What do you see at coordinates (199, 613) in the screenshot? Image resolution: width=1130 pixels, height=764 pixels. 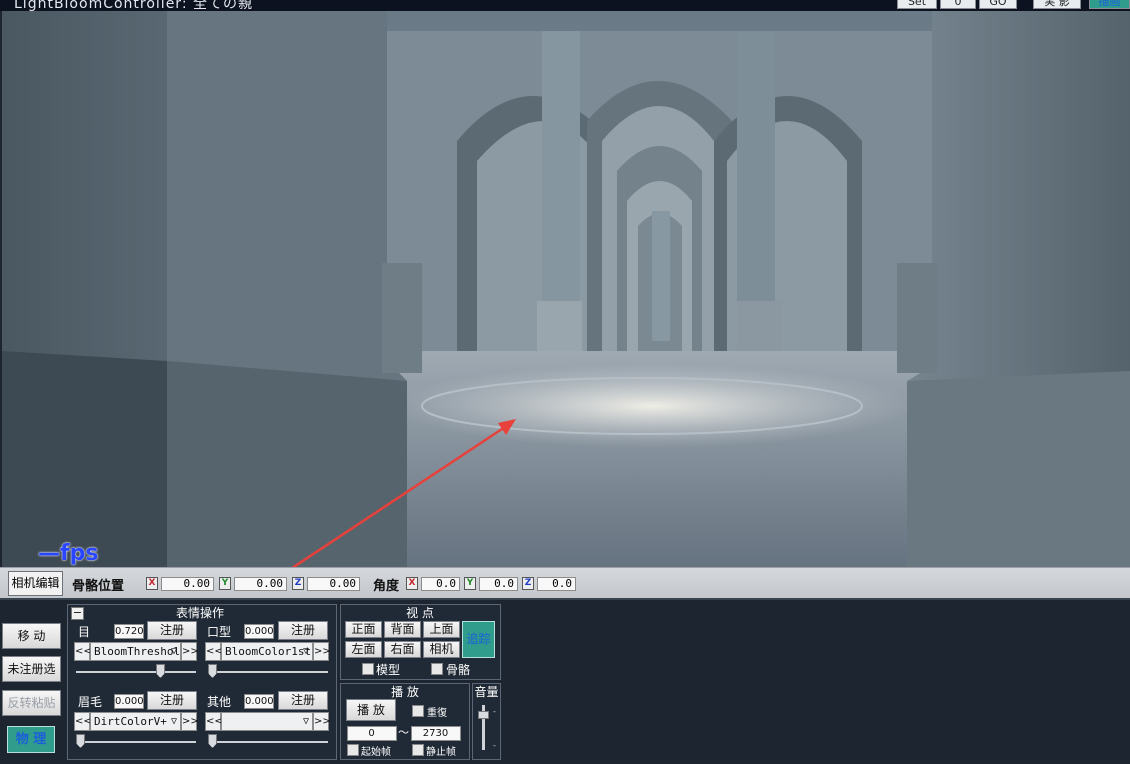 I see `expression-title: 表情操作` at bounding box center [199, 613].